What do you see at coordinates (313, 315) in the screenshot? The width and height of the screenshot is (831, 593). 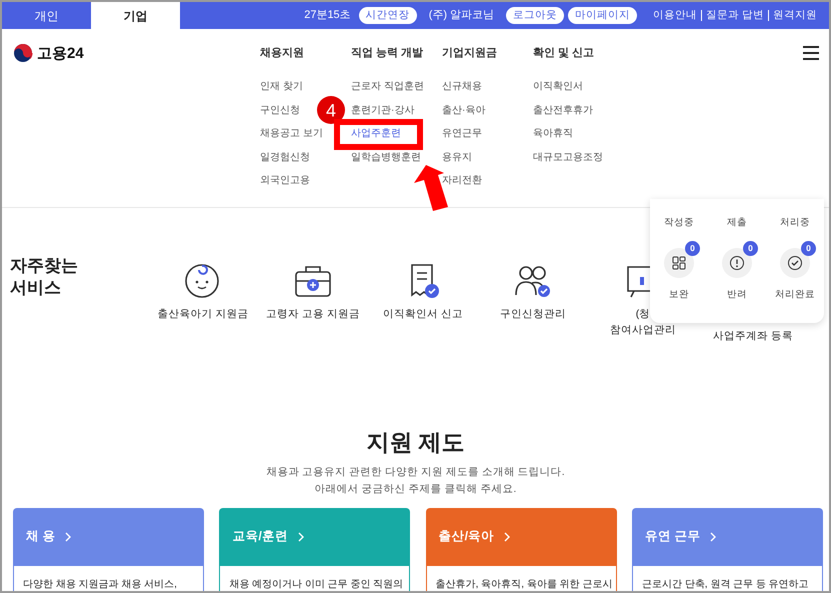 I see `service-label: 고령자 고용 지원금` at bounding box center [313, 315].